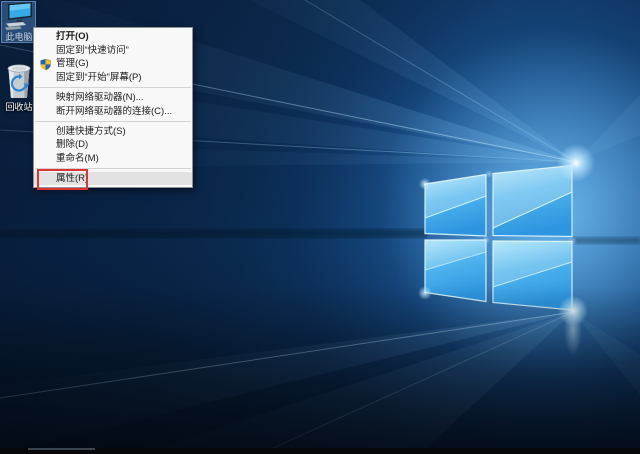 This screenshot has width=640, height=454. Describe the element at coordinates (45, 64) in the screenshot. I see `uac-shield-icon` at that location.